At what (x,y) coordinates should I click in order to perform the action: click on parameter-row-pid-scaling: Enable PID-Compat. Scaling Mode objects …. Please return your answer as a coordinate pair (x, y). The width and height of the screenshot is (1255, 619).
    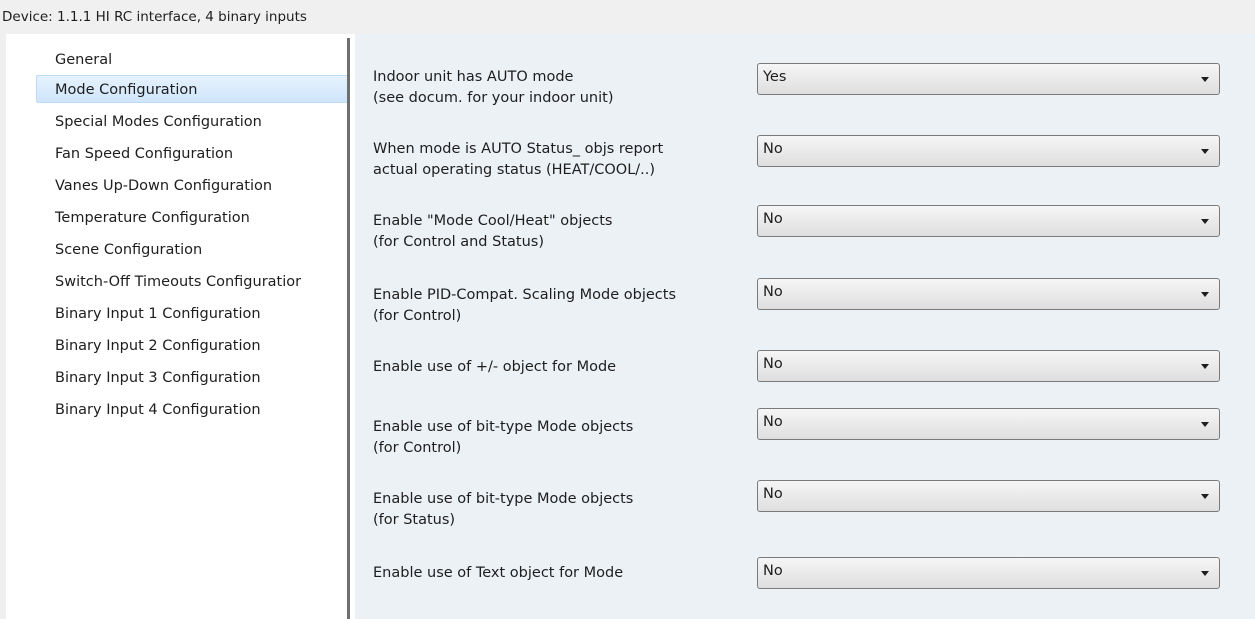
    Looking at the image, I should click on (805, 314).